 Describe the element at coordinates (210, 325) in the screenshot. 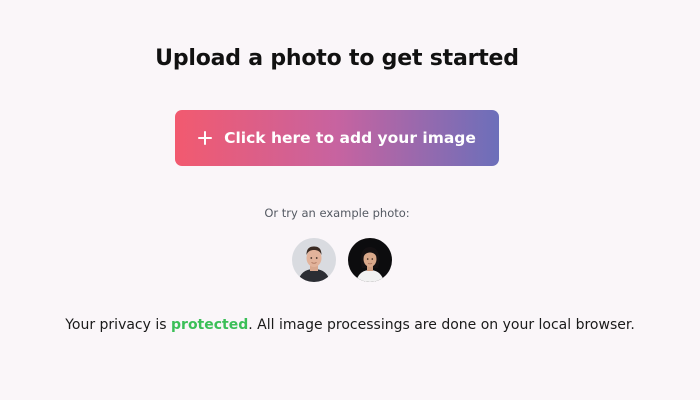

I see `privacy-highlight: protected` at that location.